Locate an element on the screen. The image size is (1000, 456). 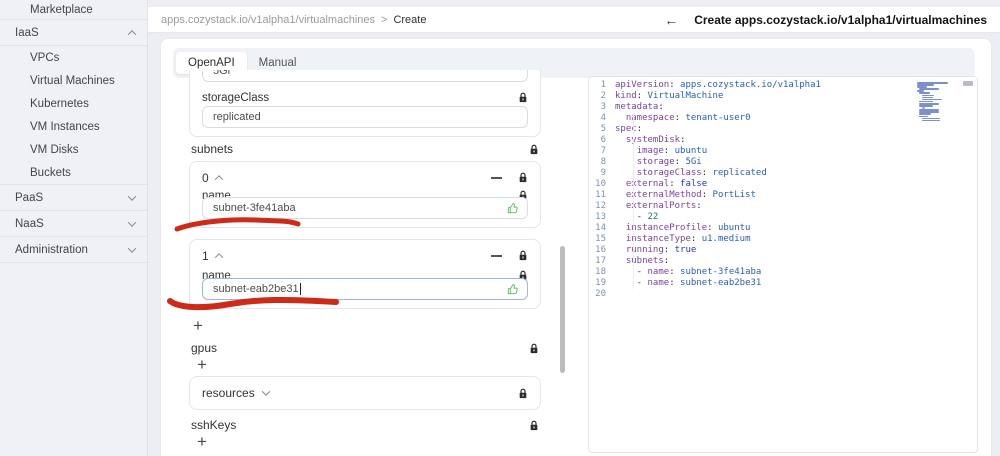
code-line: 14 instanceProfile: ubuntu is located at coordinates (783, 228).